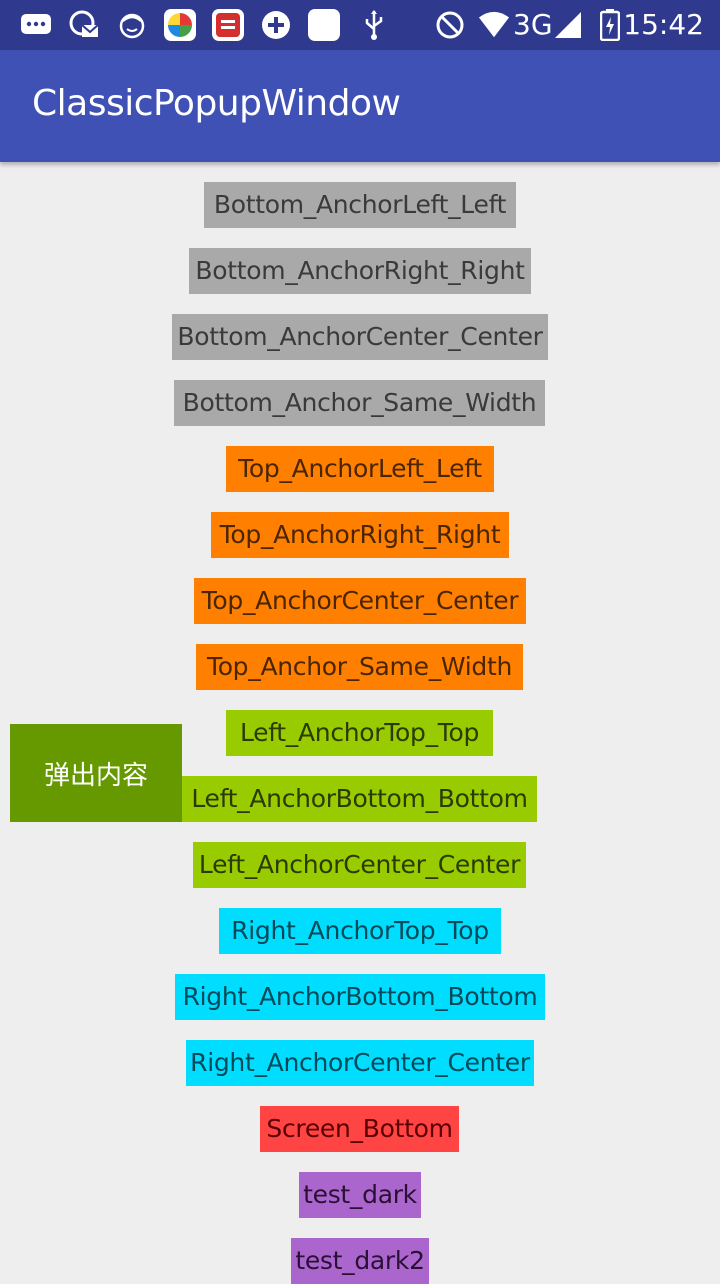  I want to click on bottom-anchor-left-left-button: Bottom_AnchorLeft_Left, so click(360, 205).